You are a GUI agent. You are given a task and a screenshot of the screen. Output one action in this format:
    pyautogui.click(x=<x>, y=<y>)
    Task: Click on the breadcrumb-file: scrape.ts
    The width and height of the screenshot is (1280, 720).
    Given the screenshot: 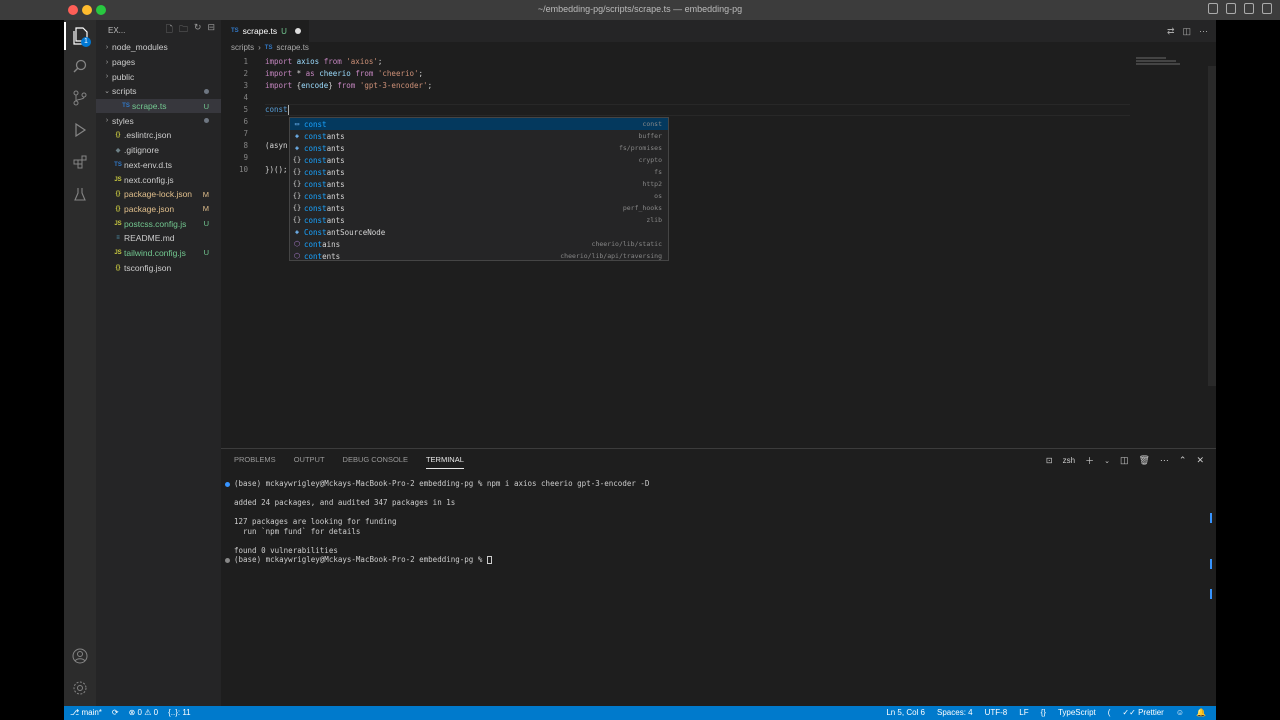 What is the action you would take?
    pyautogui.click(x=292, y=47)
    